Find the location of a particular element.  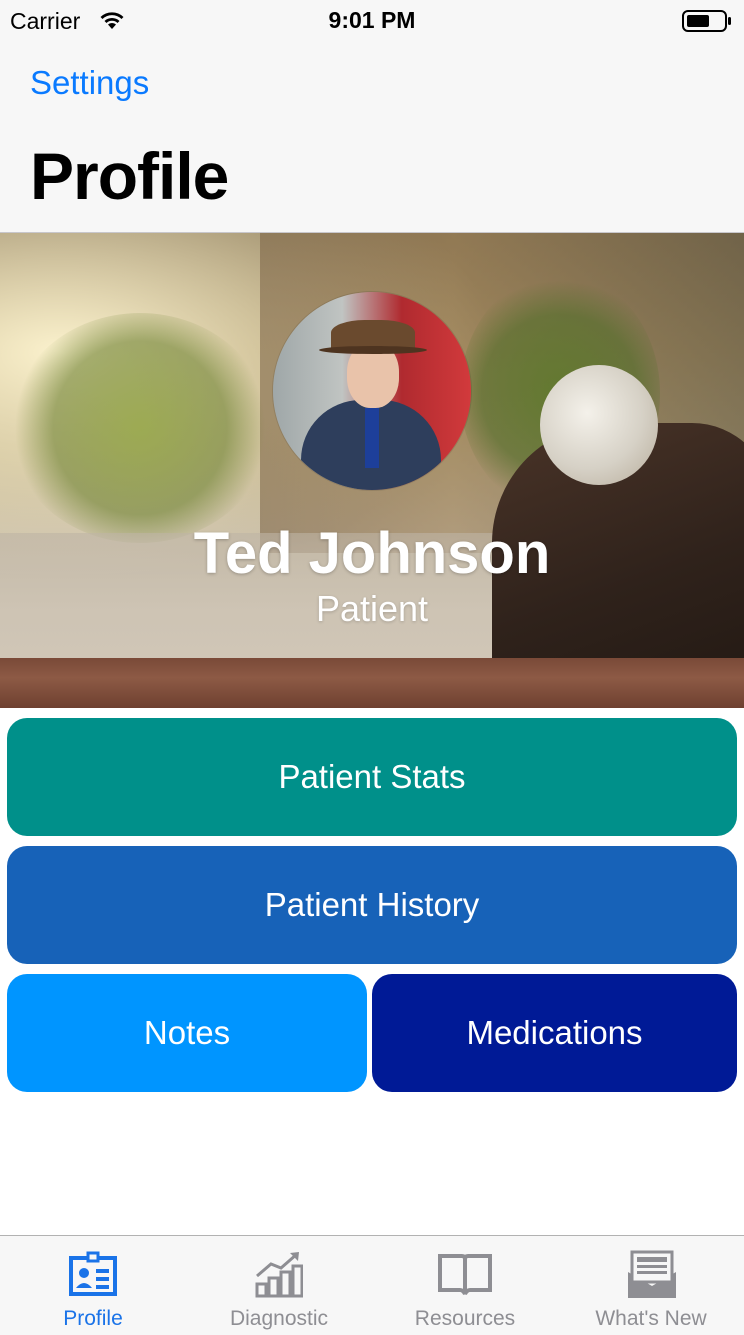

tab-label: Profile is located at coordinates (93, 1318).